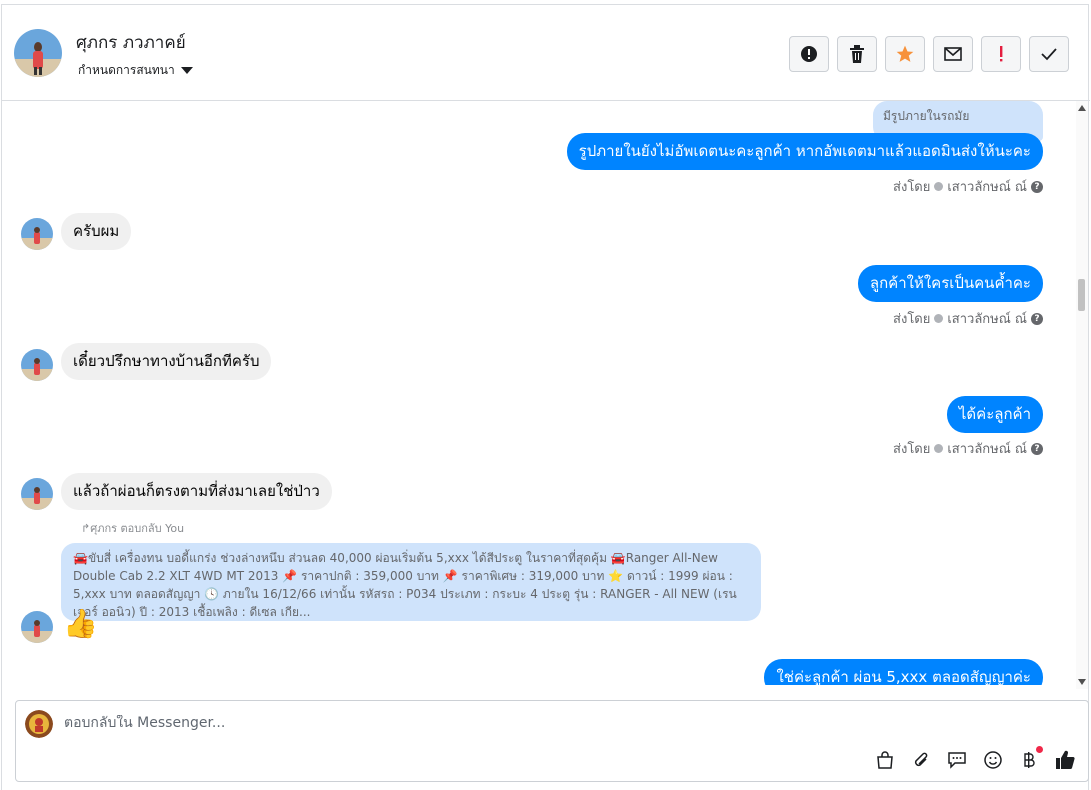 The image size is (1091, 790). I want to click on page-avatar, so click(39, 724).